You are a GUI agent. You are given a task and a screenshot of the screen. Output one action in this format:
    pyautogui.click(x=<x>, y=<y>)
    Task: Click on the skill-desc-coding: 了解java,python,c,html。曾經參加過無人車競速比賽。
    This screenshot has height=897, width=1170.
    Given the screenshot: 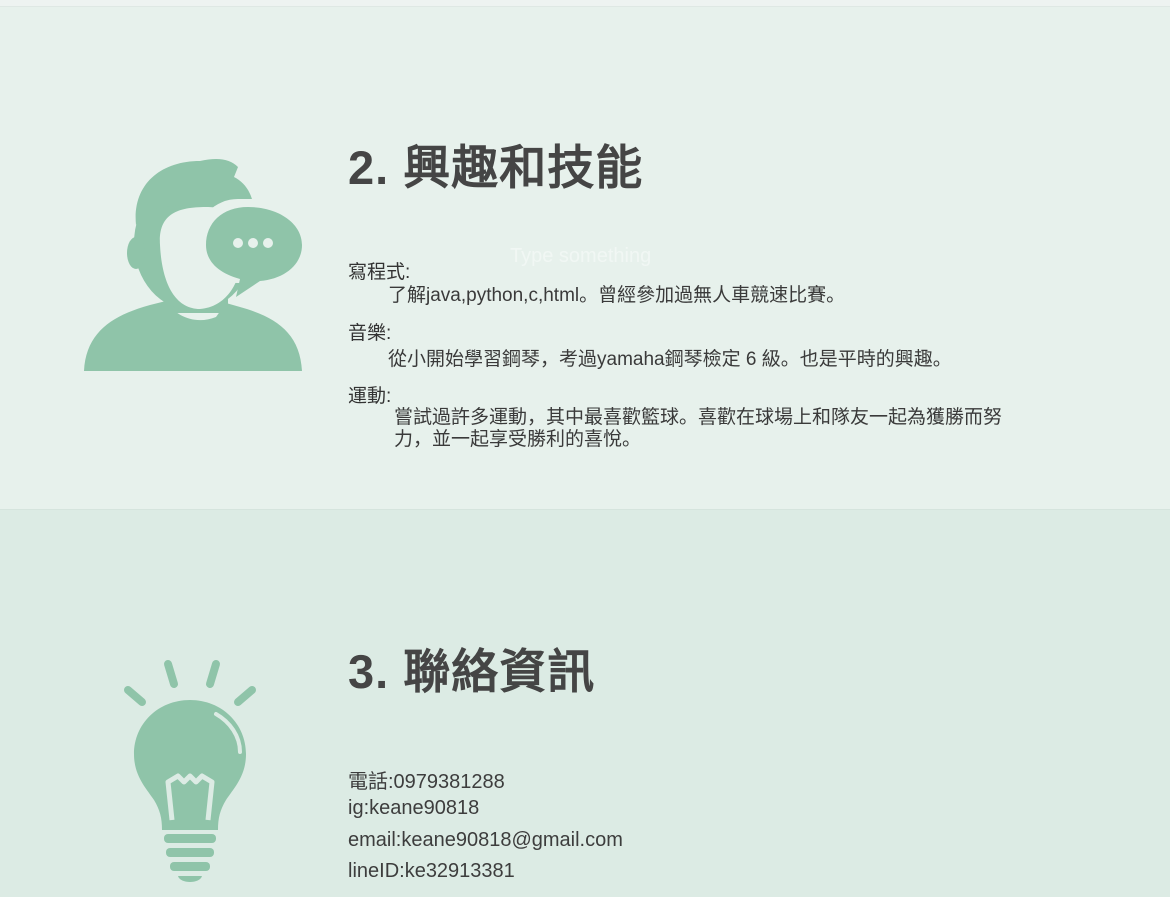 What is the action you would take?
    pyautogui.click(x=617, y=295)
    